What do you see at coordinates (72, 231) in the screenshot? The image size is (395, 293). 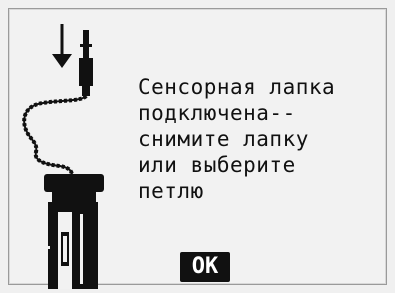 I see `presser-foot-body` at bounding box center [72, 231].